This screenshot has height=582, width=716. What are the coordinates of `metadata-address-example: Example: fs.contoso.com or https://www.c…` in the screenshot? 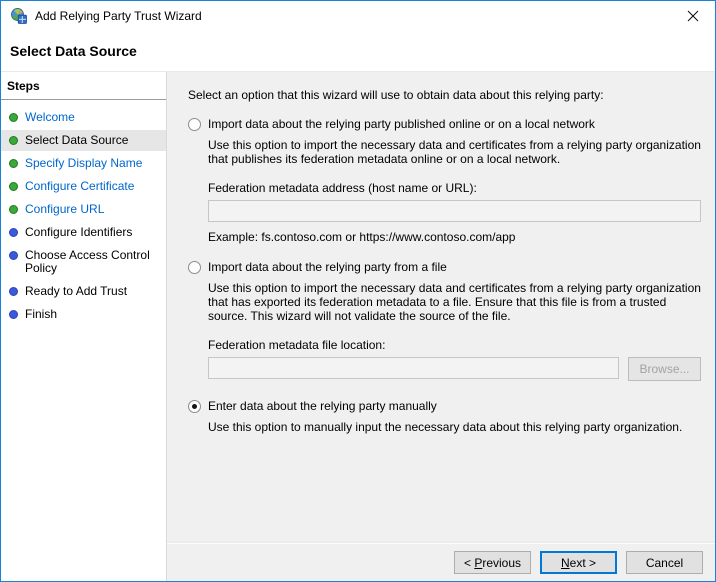 It's located at (362, 237).